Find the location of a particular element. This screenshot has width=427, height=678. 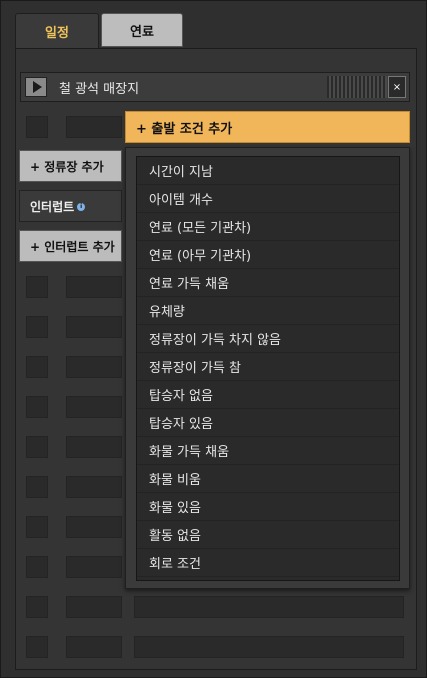

condition-item: 시간이 지남 is located at coordinates (268, 171).